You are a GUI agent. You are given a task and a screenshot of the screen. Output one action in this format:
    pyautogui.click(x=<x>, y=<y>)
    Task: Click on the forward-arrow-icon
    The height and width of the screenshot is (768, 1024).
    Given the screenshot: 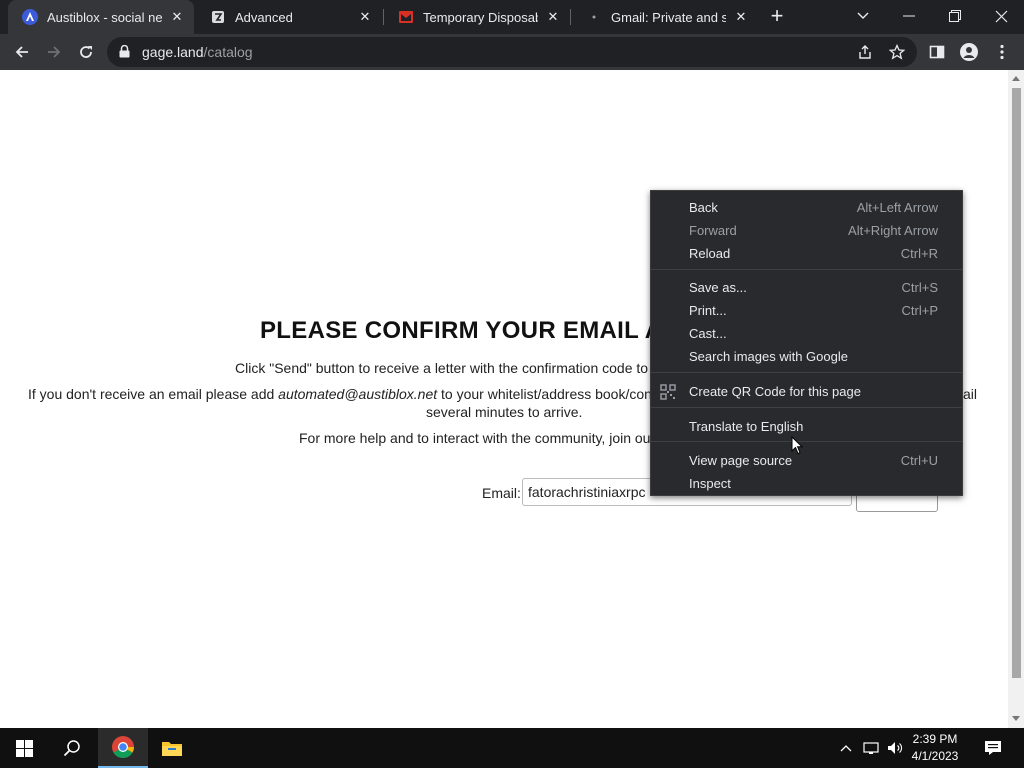 What is the action you would take?
    pyautogui.click(x=54, y=52)
    